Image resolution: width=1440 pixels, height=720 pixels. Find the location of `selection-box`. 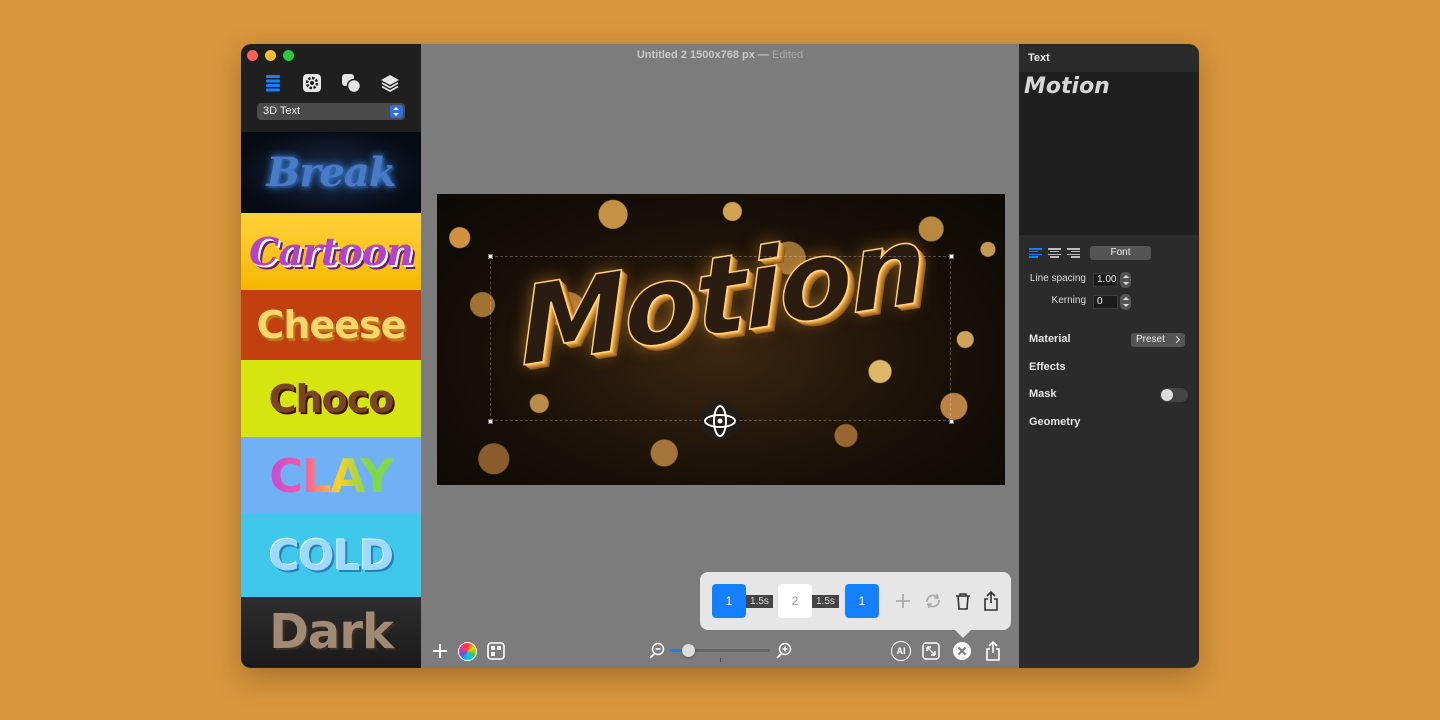

selection-box is located at coordinates (720, 338).